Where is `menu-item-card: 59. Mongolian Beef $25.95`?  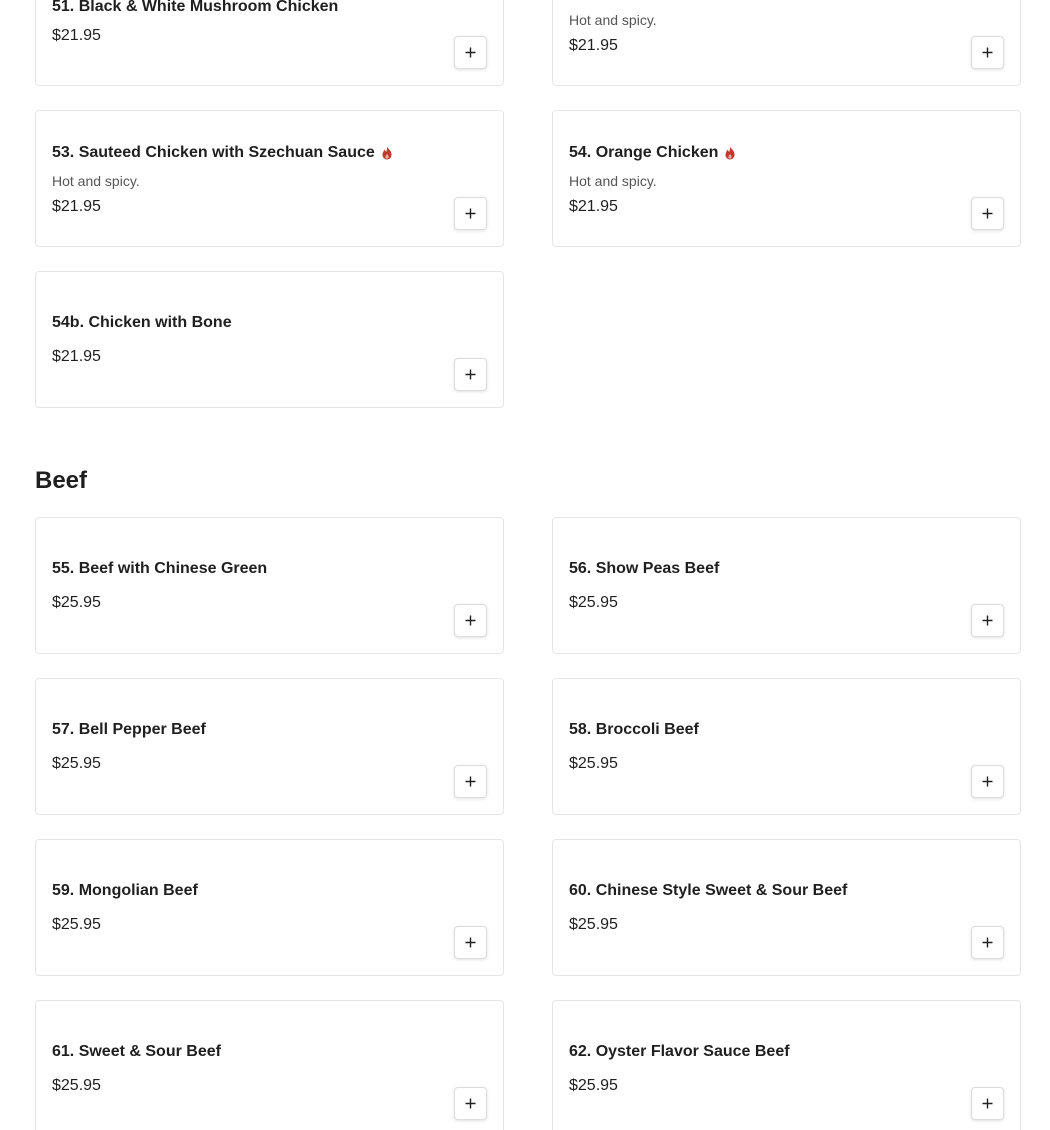
menu-item-card: 59. Mongolian Beef $25.95 is located at coordinates (269, 907).